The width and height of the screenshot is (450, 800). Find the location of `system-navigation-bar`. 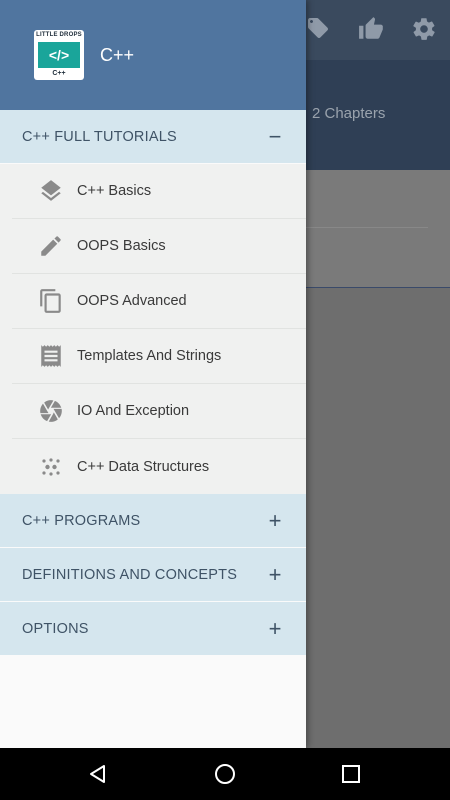

system-navigation-bar is located at coordinates (225, 774).